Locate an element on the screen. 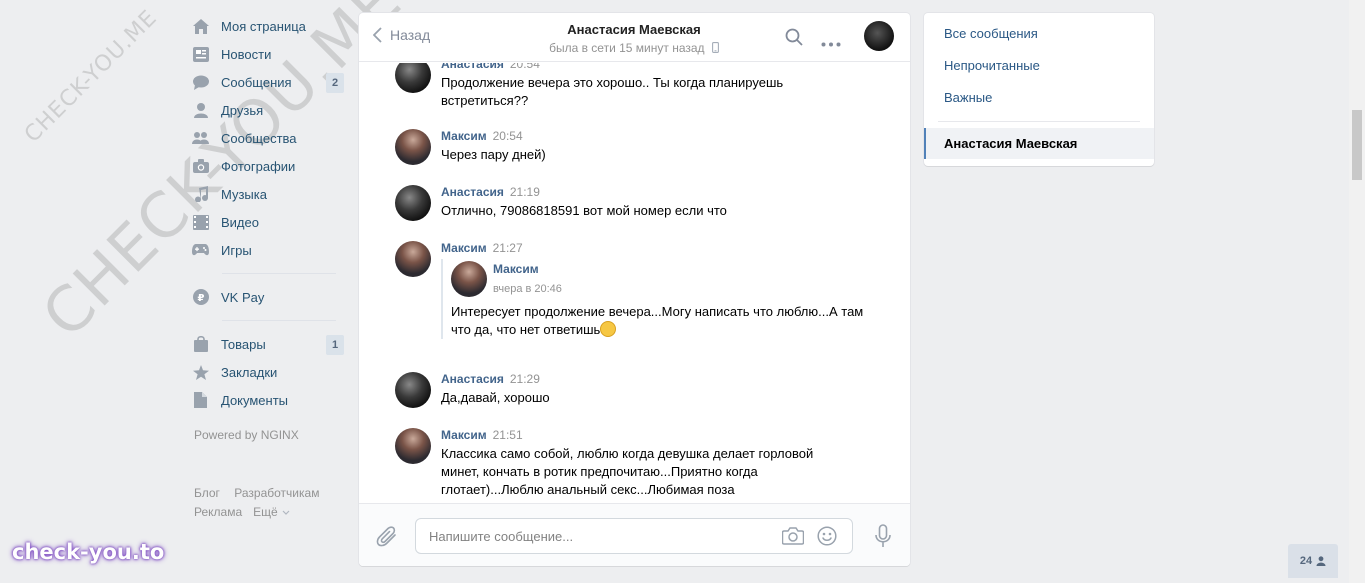  nav-label: VK Pay is located at coordinates (243, 297).